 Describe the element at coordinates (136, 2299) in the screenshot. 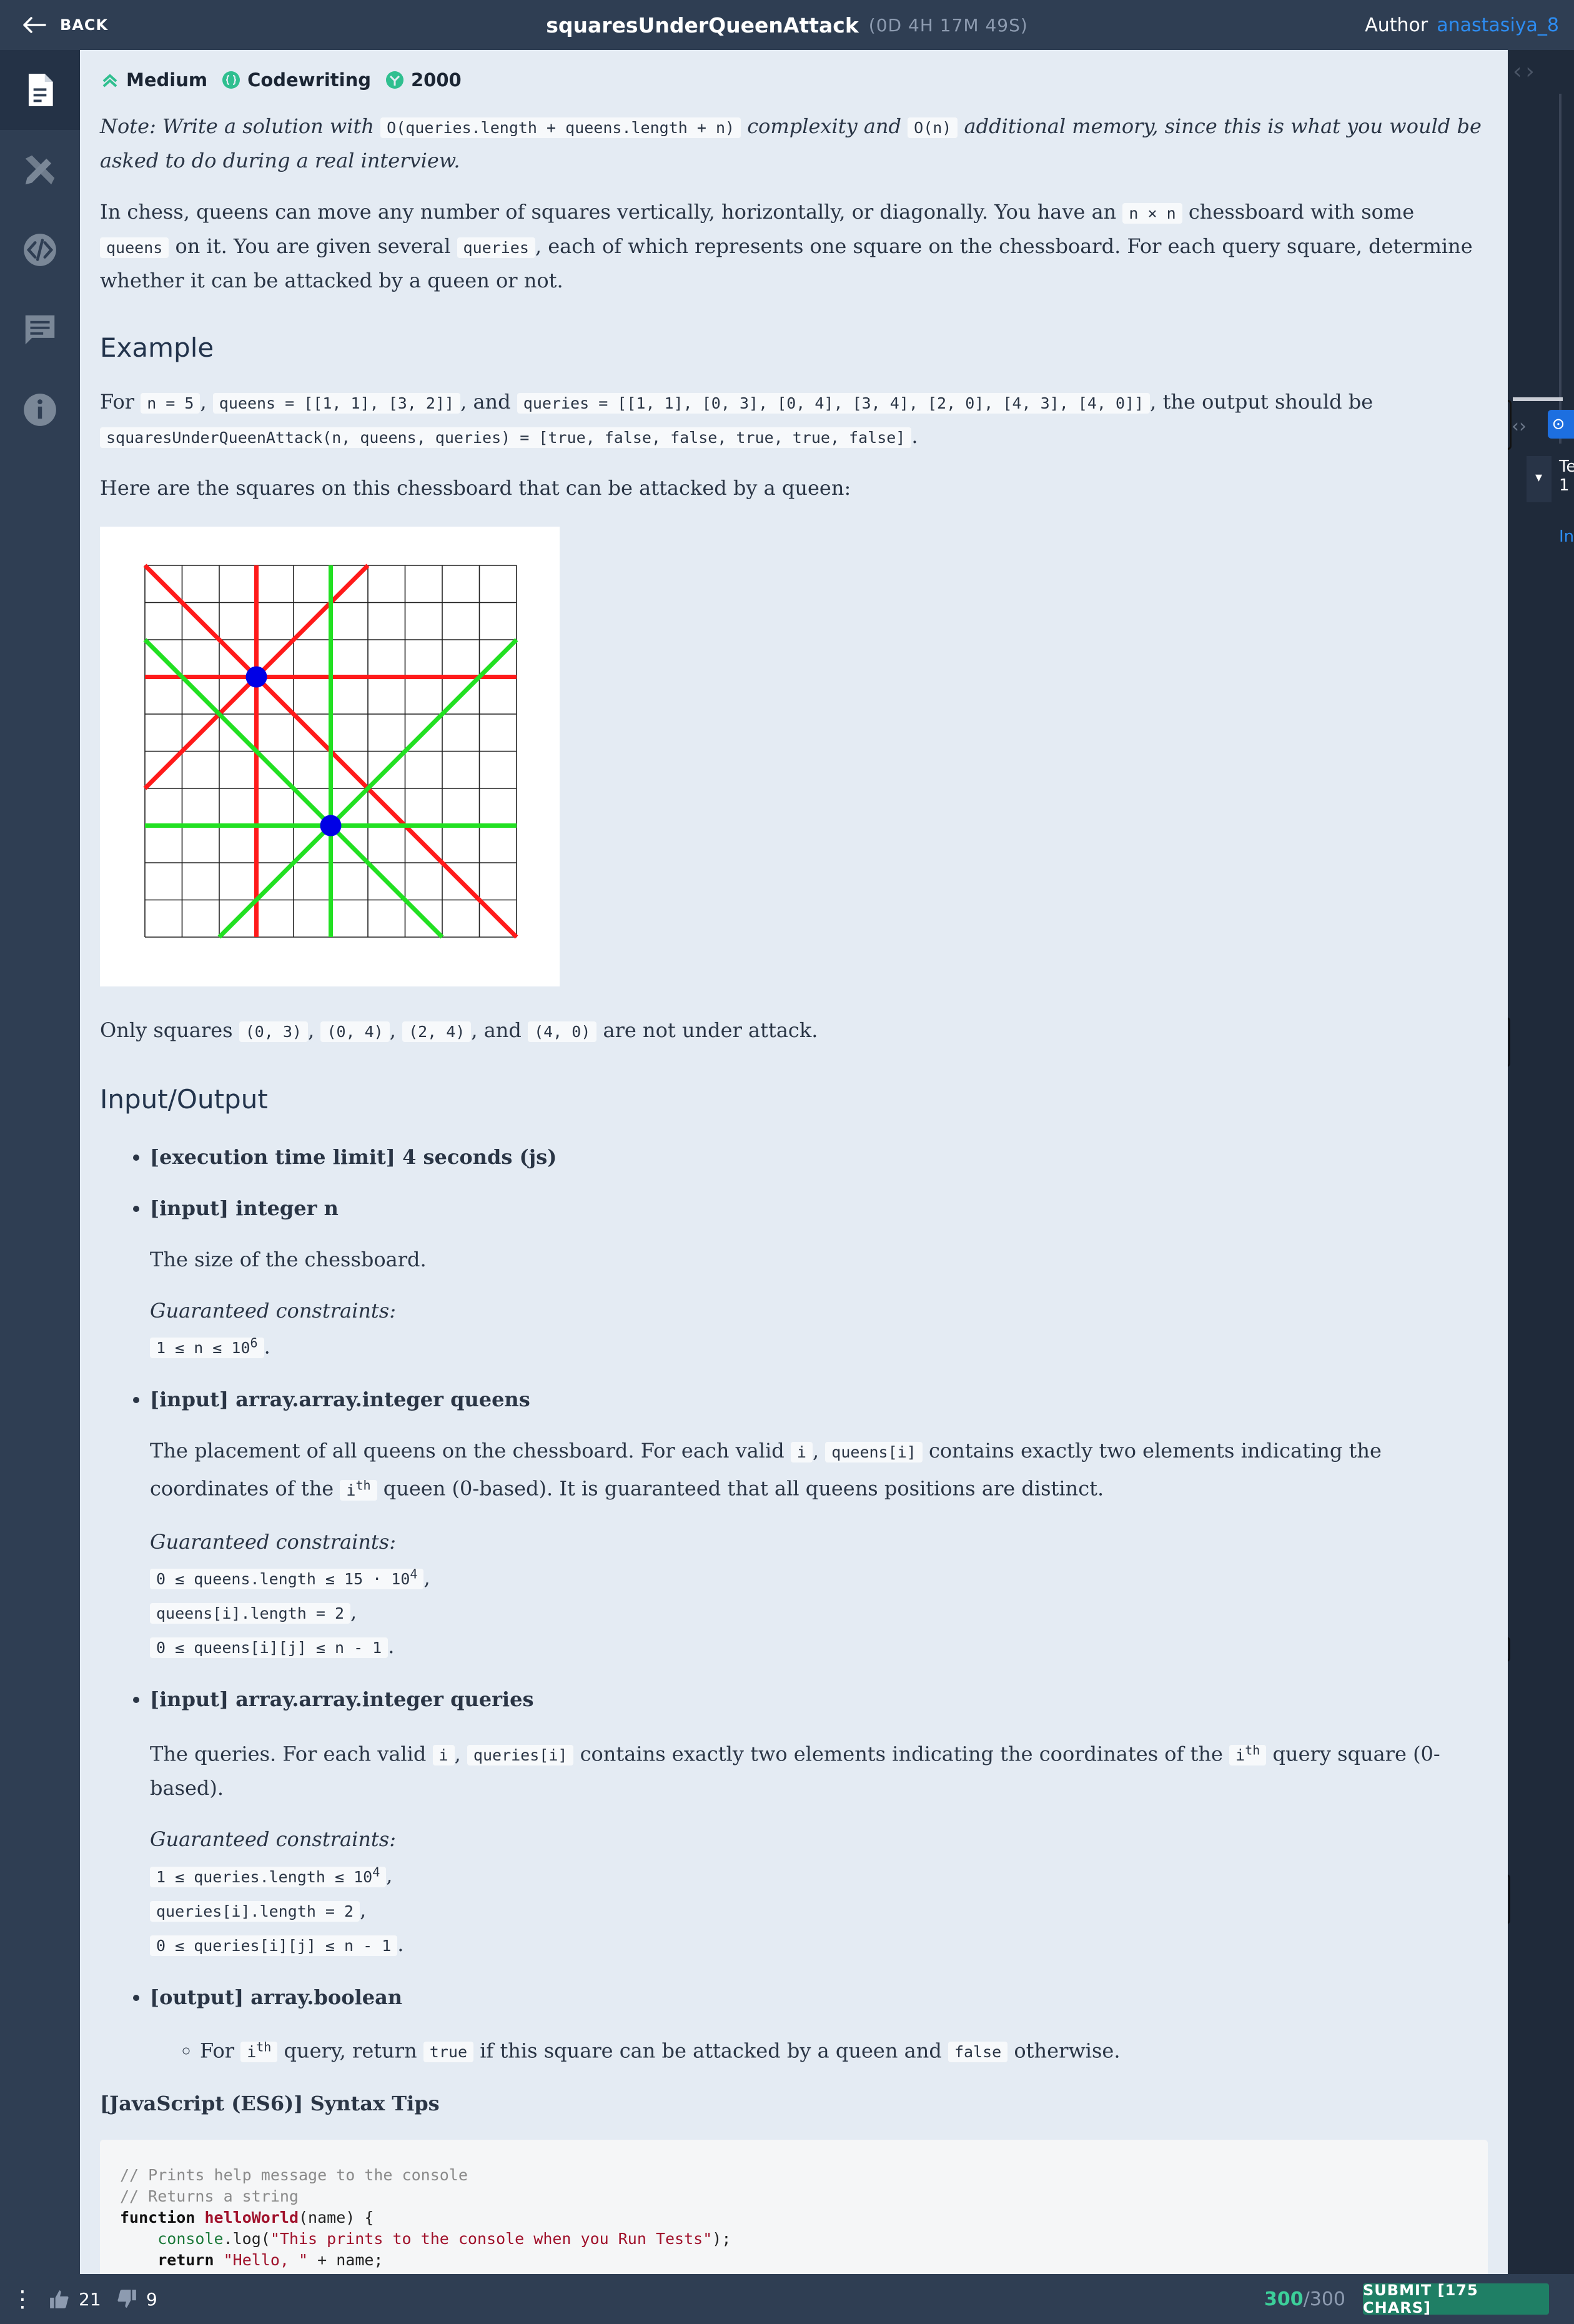

I see `downvote-button: 9` at that location.